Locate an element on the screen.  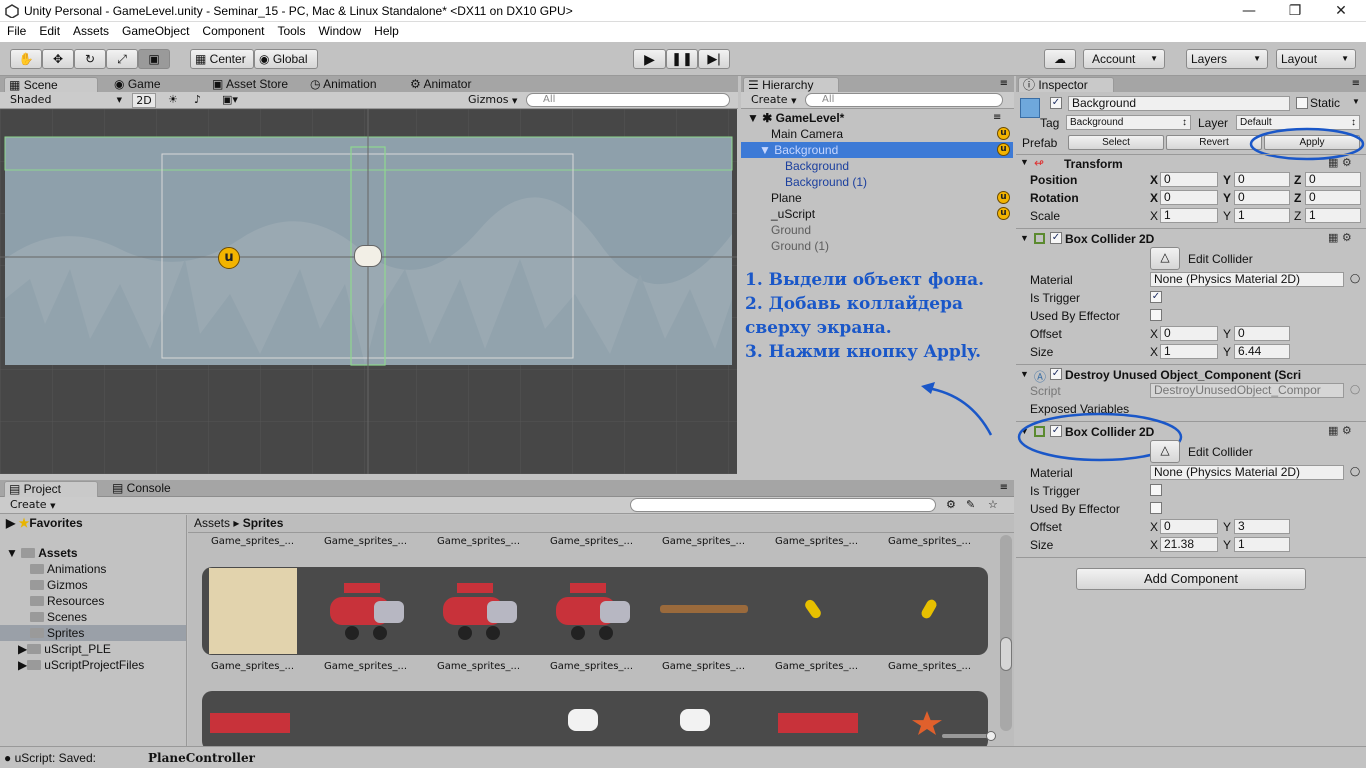
rotate-tool-icon: ↻ is located at coordinates (90, 59).